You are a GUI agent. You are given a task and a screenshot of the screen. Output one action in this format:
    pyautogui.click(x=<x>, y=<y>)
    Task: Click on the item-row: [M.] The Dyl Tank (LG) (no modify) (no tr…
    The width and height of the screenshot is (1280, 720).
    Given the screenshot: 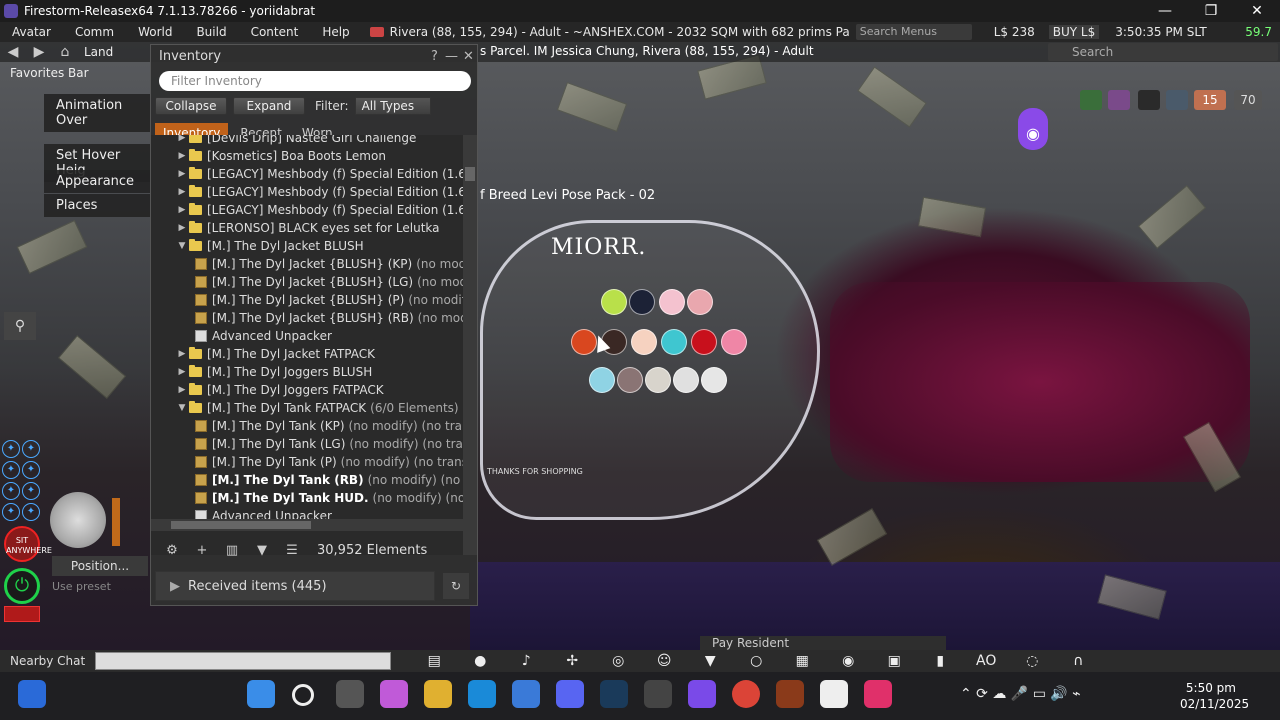 What is the action you would take?
    pyautogui.click(x=329, y=444)
    